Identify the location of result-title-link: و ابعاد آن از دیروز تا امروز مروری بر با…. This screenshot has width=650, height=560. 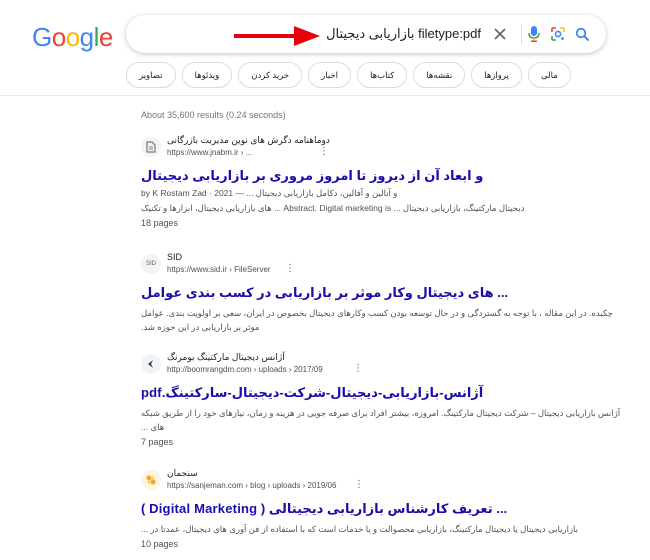
(386, 176).